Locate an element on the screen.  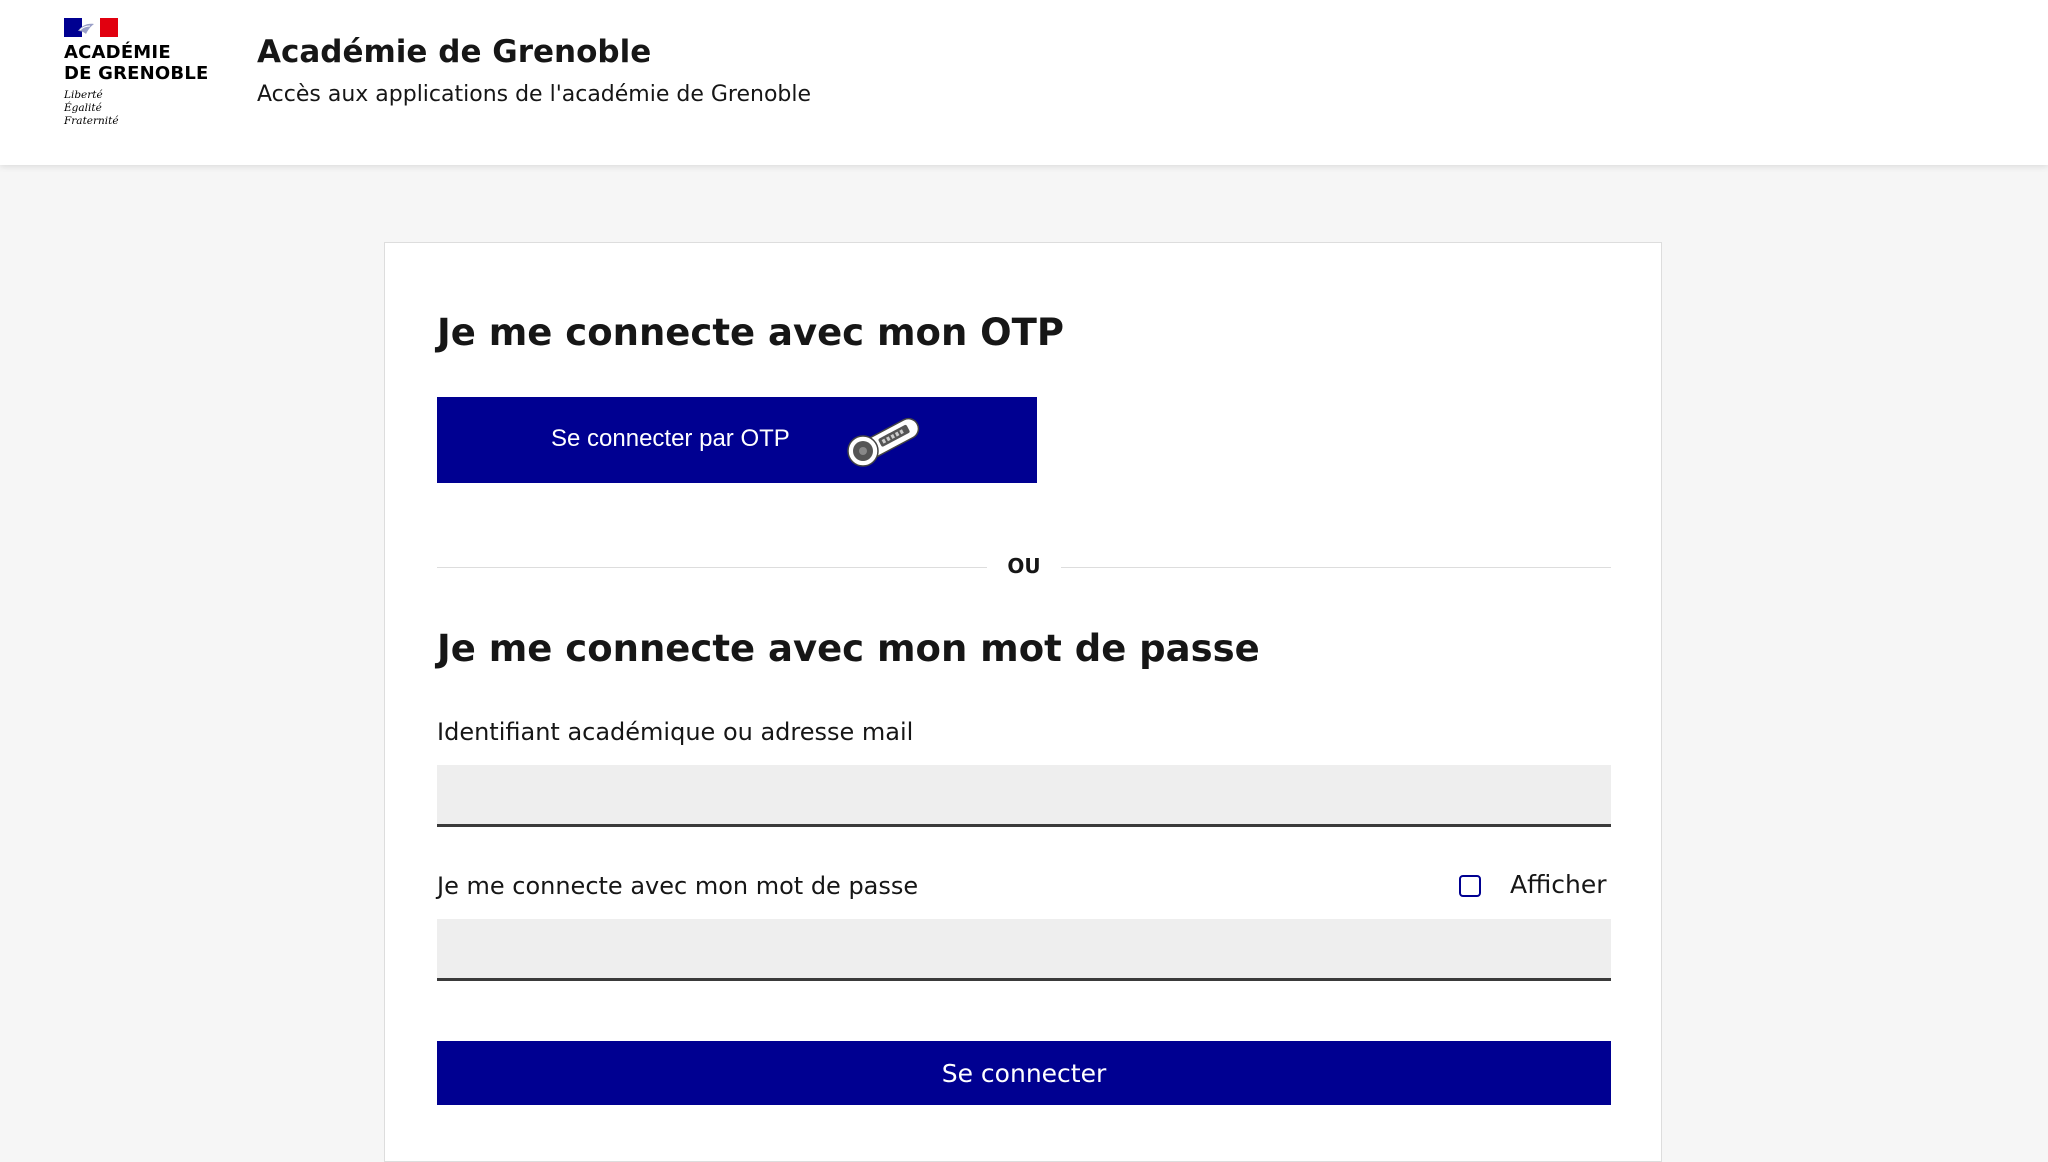
otp-login-button: Se connecter par OTP is located at coordinates (737, 440).